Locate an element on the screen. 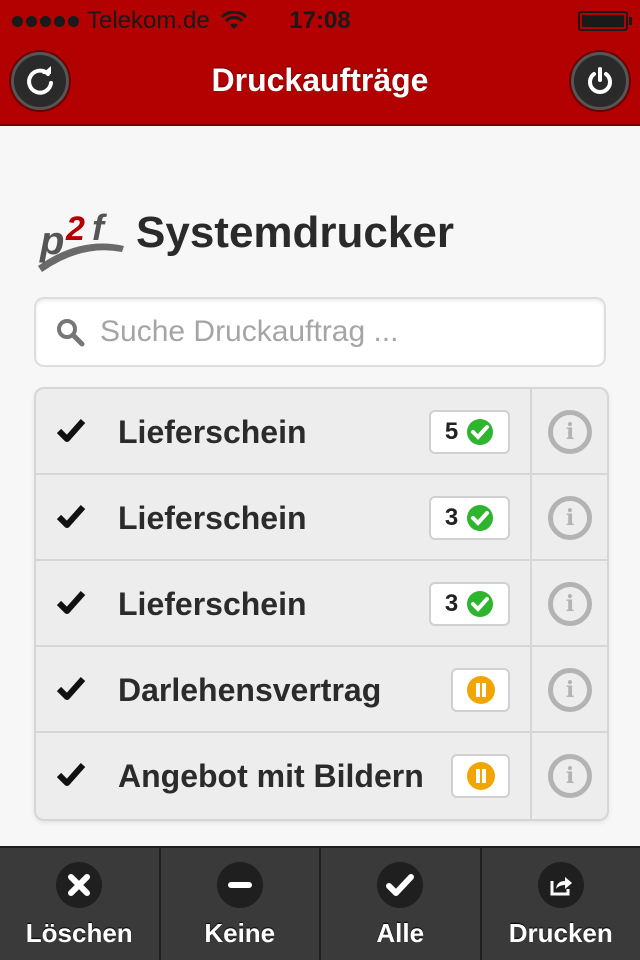  nav-bar: Druckaufträge is located at coordinates (320, 83).